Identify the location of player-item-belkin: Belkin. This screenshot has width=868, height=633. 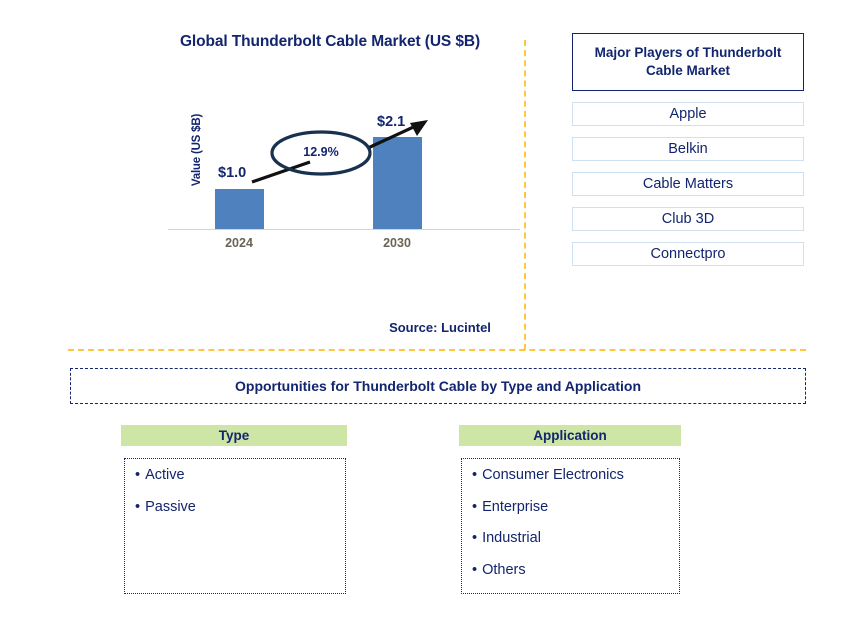
(688, 149).